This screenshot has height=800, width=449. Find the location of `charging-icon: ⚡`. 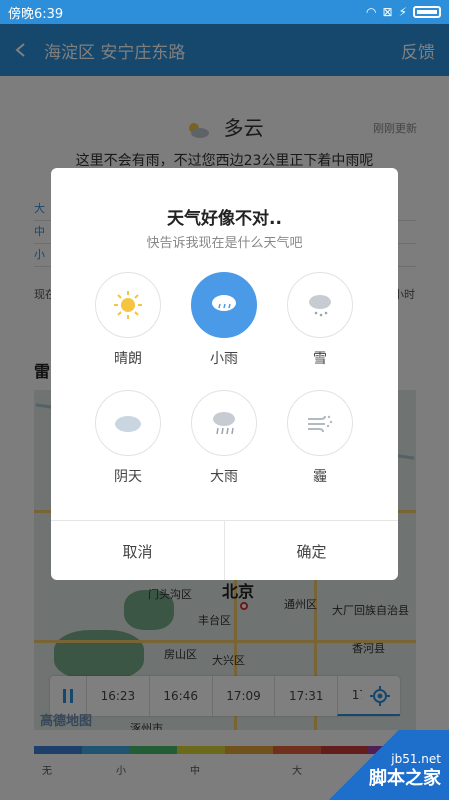

charging-icon: ⚡ is located at coordinates (402, 12).